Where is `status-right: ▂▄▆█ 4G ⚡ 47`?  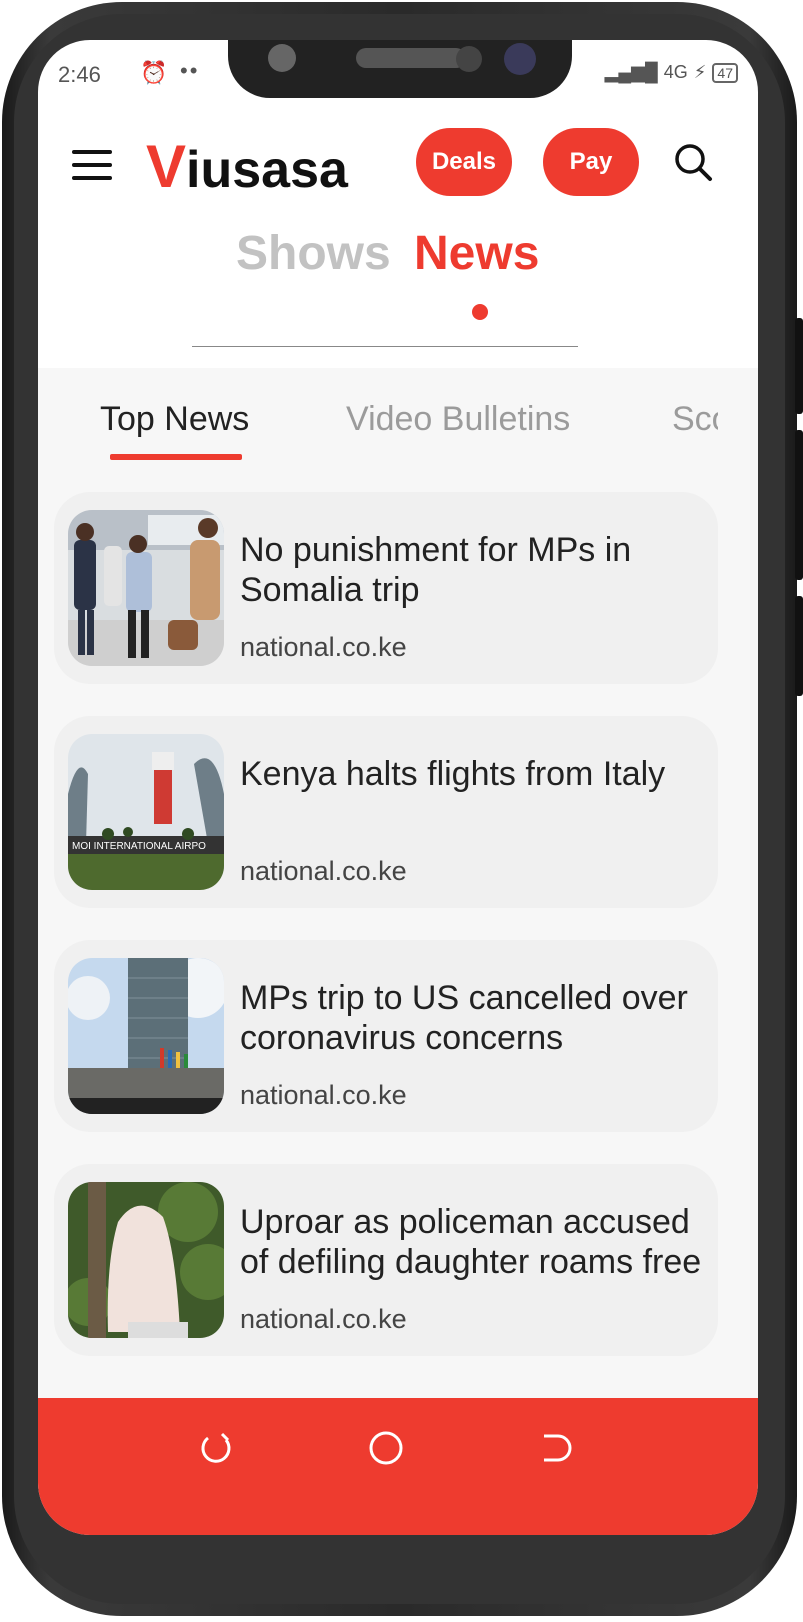 status-right: ▂▄▆█ 4G ⚡ 47 is located at coordinates (671, 72).